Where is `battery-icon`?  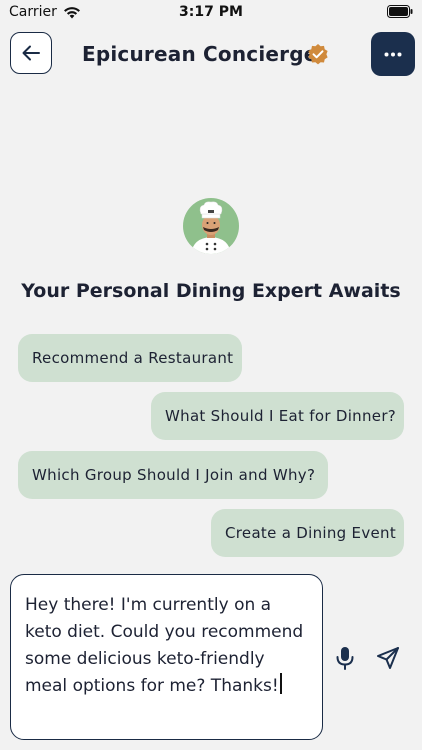 battery-icon is located at coordinates (400, 11).